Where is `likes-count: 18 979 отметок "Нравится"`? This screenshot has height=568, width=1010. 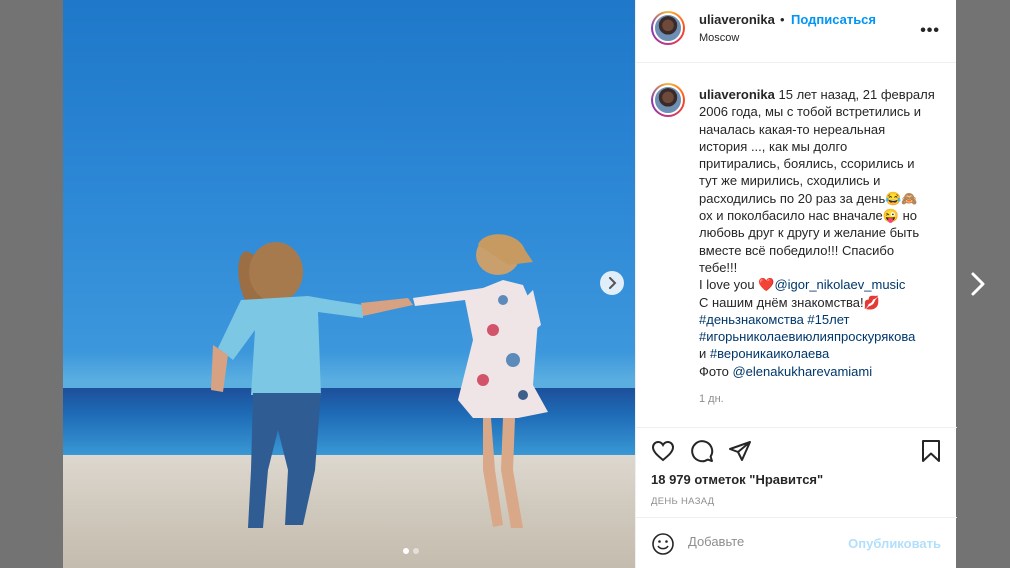 likes-count: 18 979 отметок "Нравится" is located at coordinates (737, 479).